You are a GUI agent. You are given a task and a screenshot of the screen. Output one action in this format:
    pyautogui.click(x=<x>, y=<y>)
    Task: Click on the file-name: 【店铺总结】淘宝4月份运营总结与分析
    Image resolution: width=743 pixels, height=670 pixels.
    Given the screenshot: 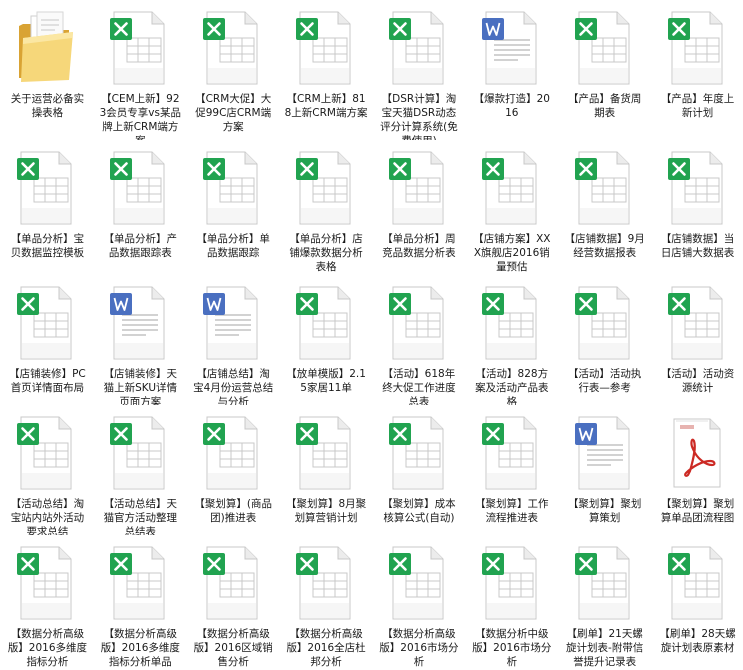 What is the action you would take?
    pyautogui.click(x=233, y=386)
    